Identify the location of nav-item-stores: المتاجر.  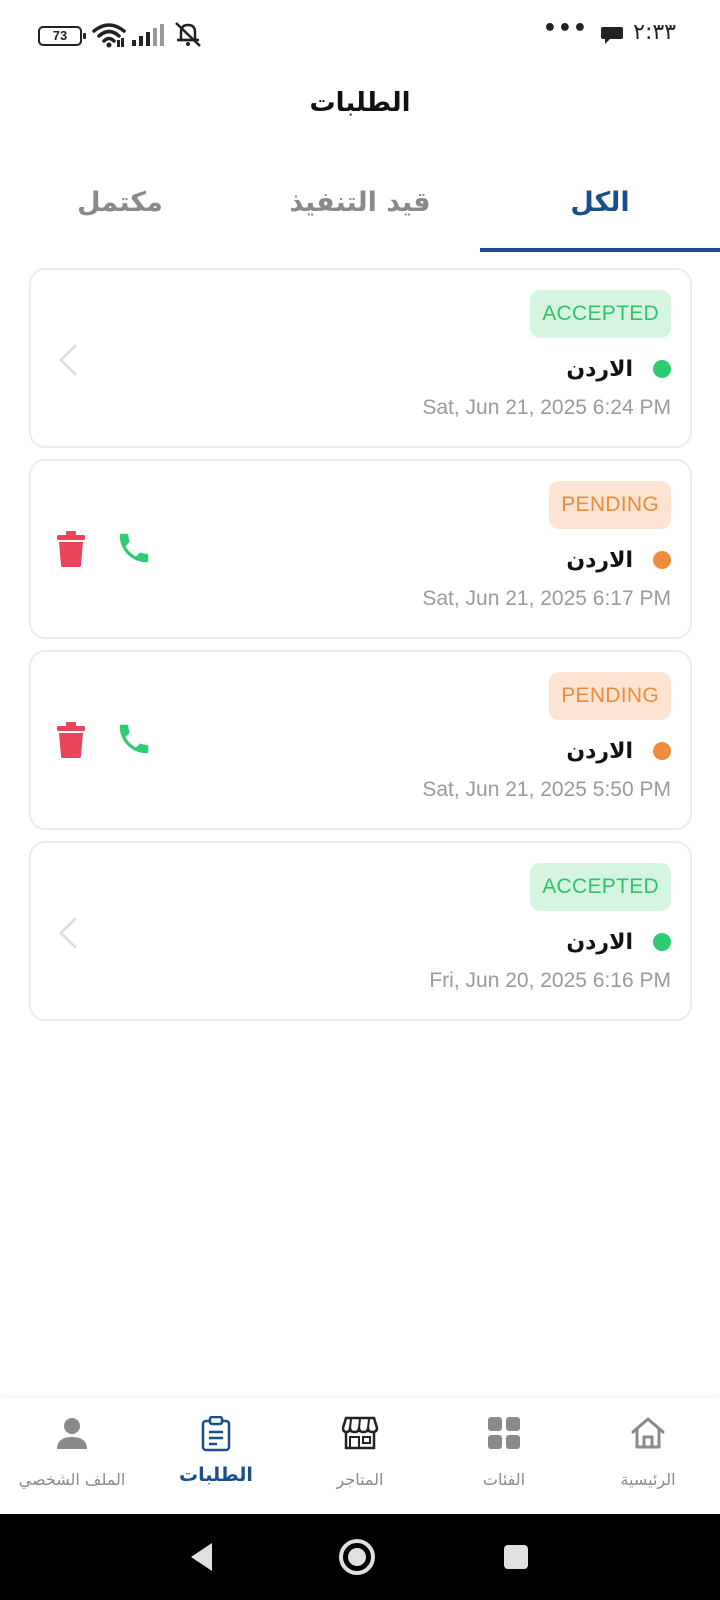
(360, 1456).